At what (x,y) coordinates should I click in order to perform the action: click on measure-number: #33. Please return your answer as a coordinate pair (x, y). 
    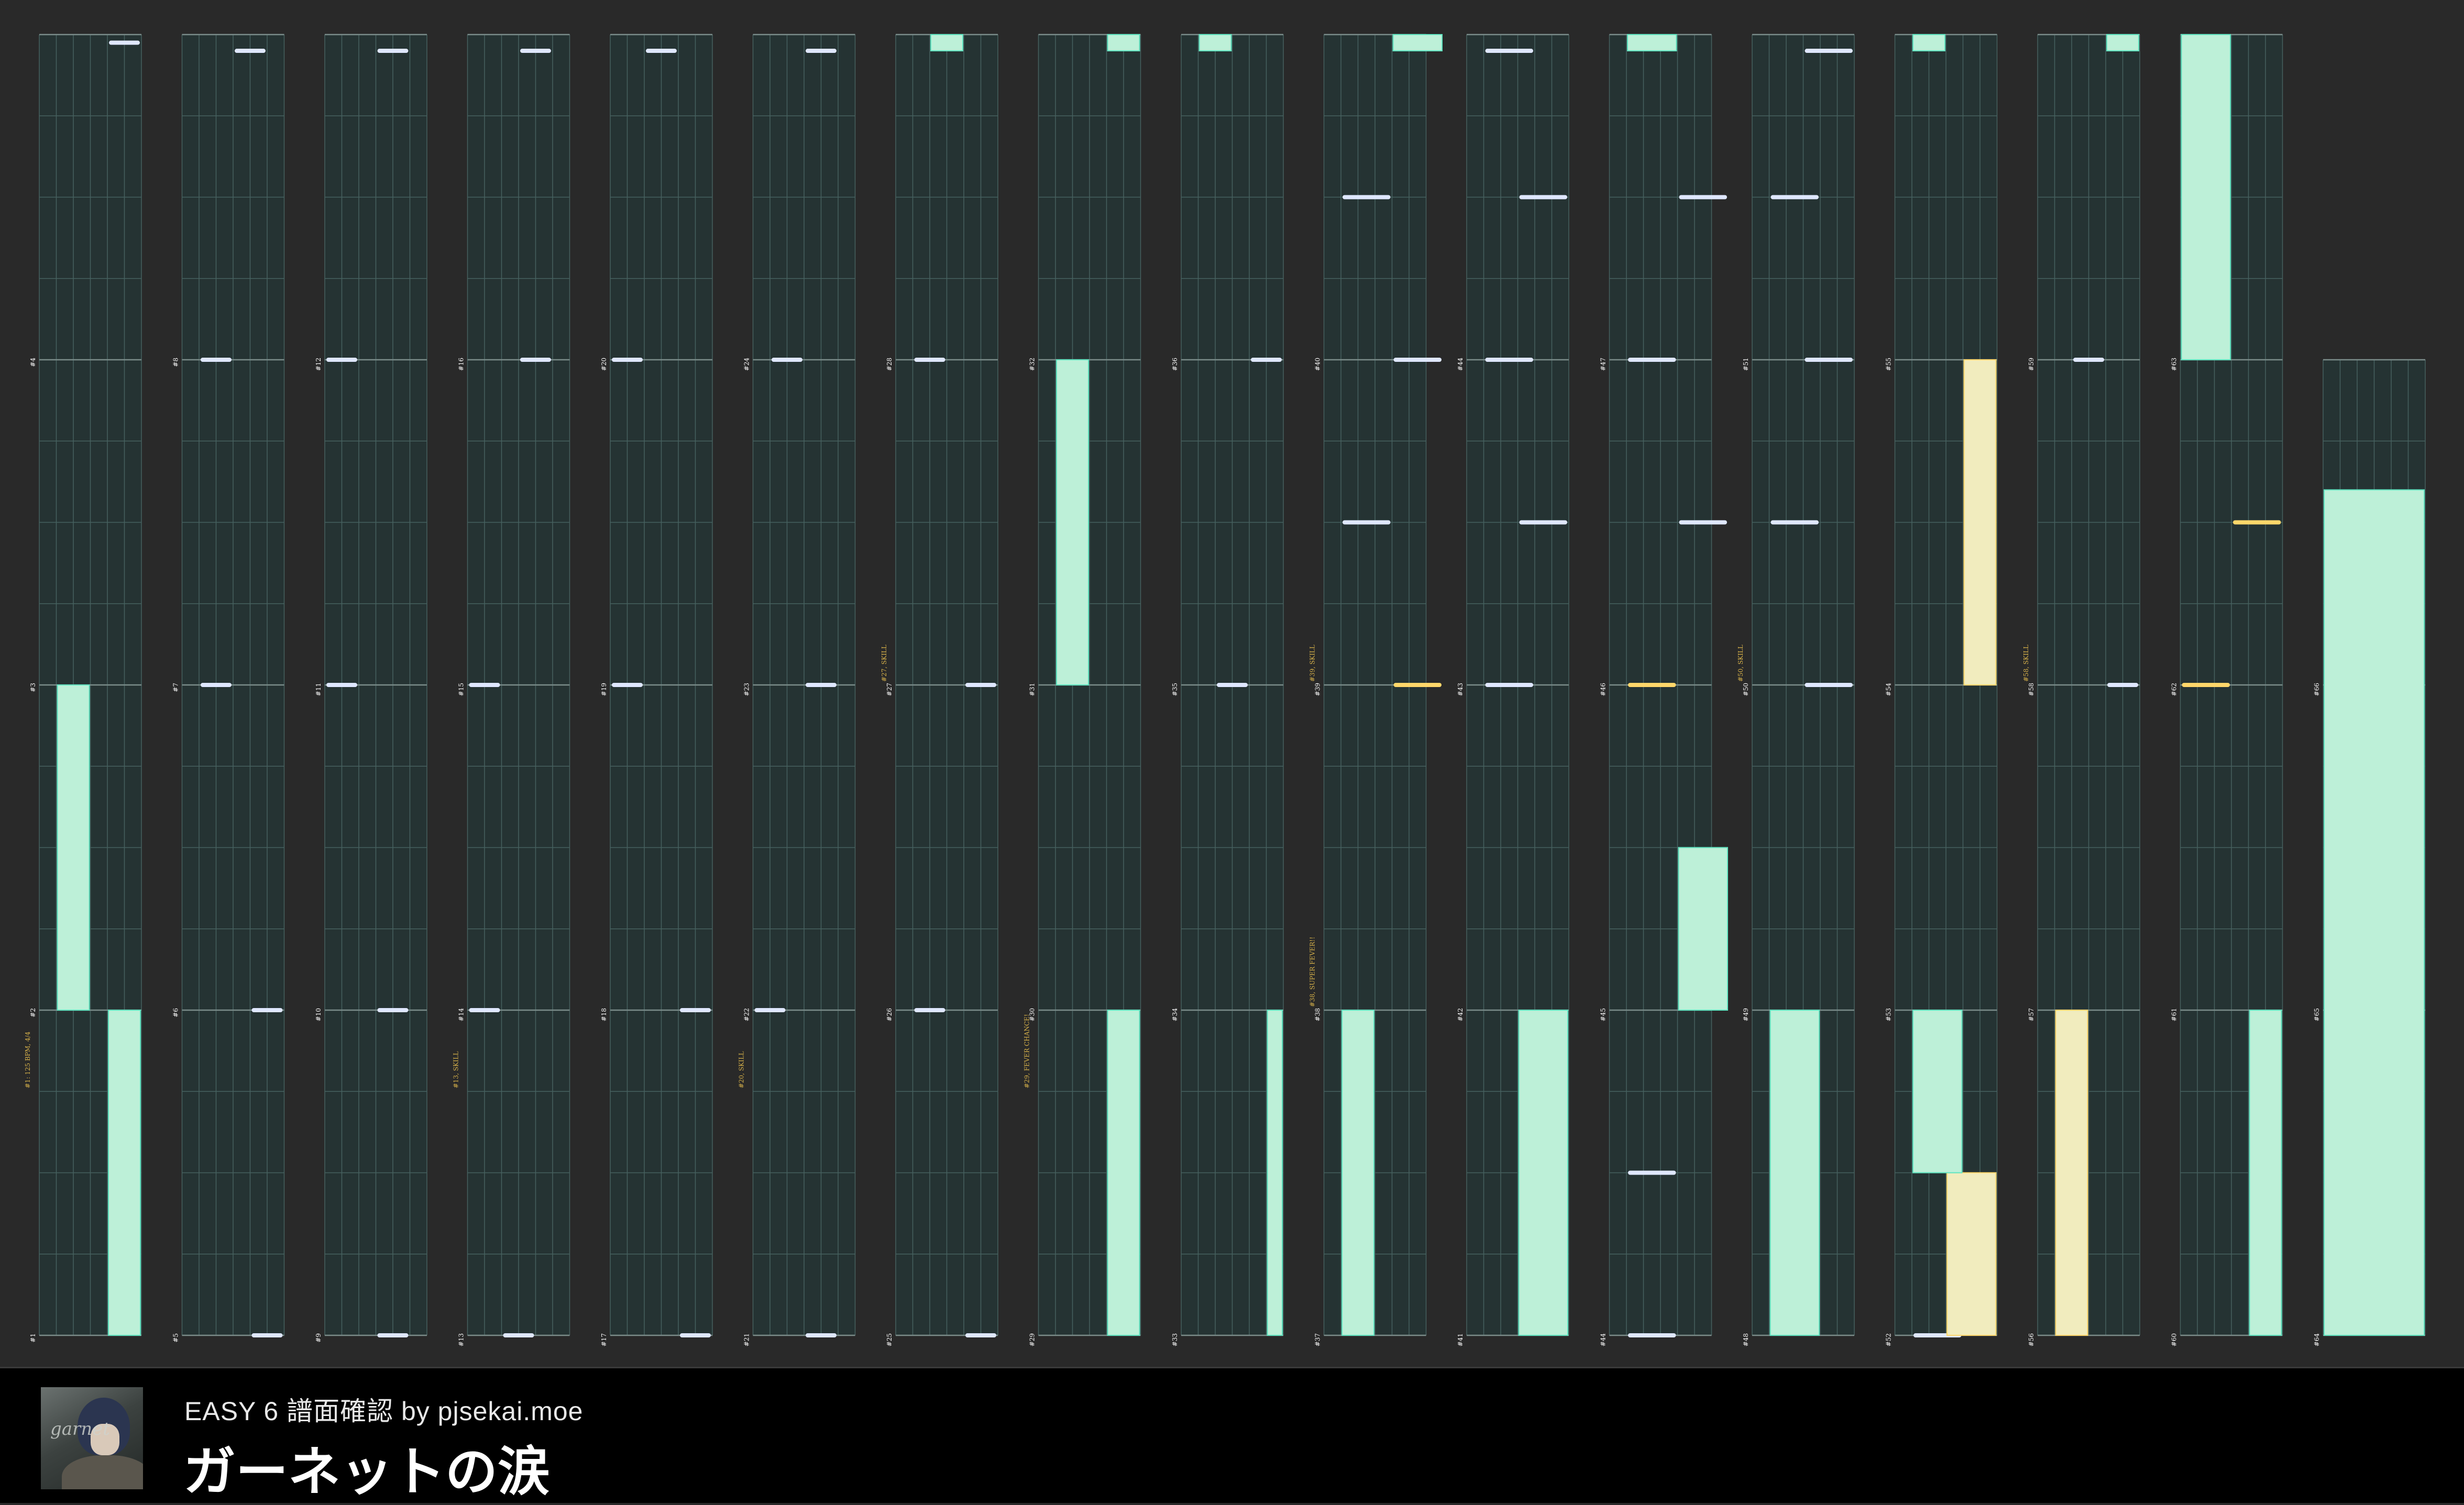
    Looking at the image, I should click on (1175, 1339).